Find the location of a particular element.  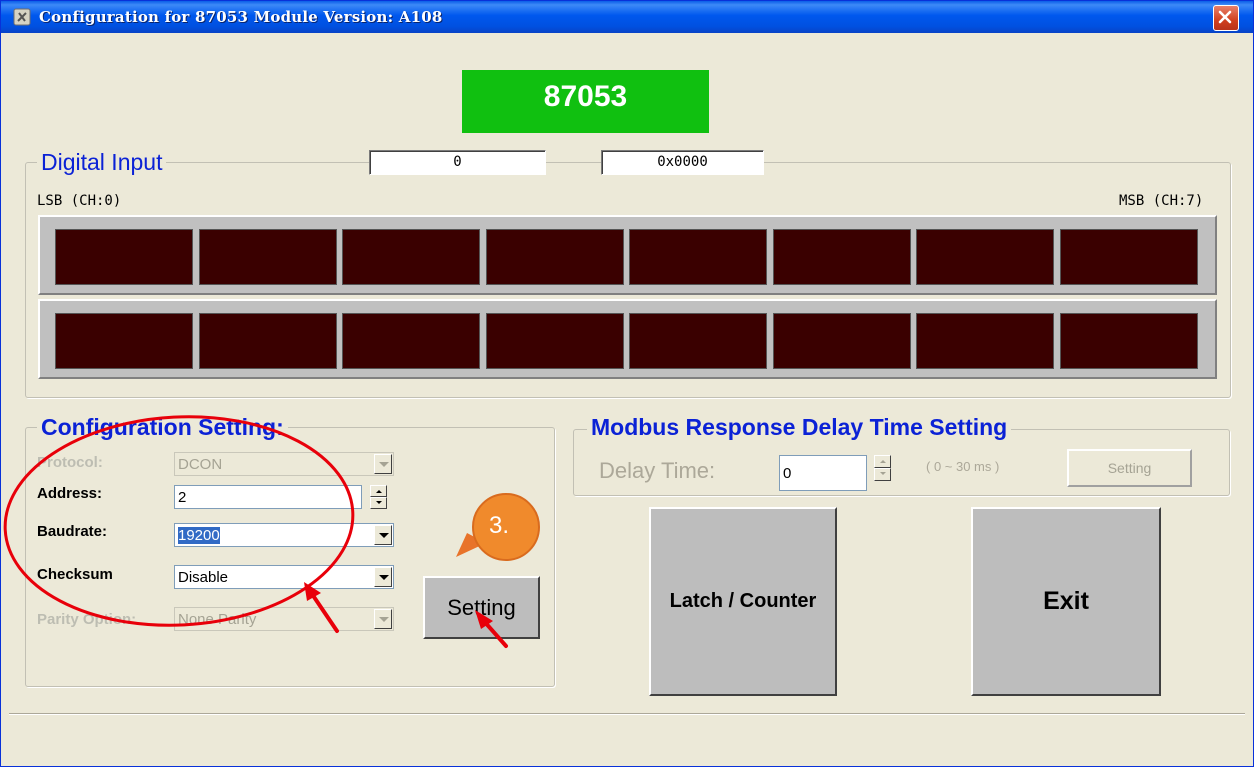

msb-label: MSB (CH:7) is located at coordinates (1161, 201).